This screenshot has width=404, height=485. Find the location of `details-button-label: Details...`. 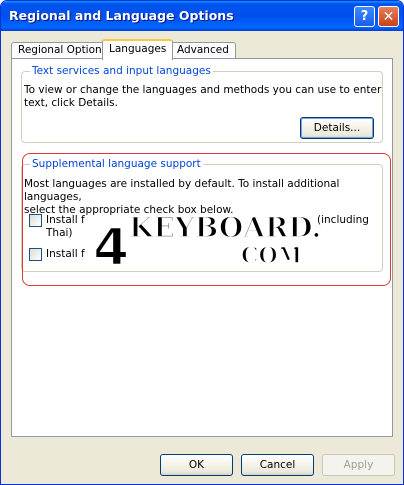

details-button-label: Details... is located at coordinates (337, 128).